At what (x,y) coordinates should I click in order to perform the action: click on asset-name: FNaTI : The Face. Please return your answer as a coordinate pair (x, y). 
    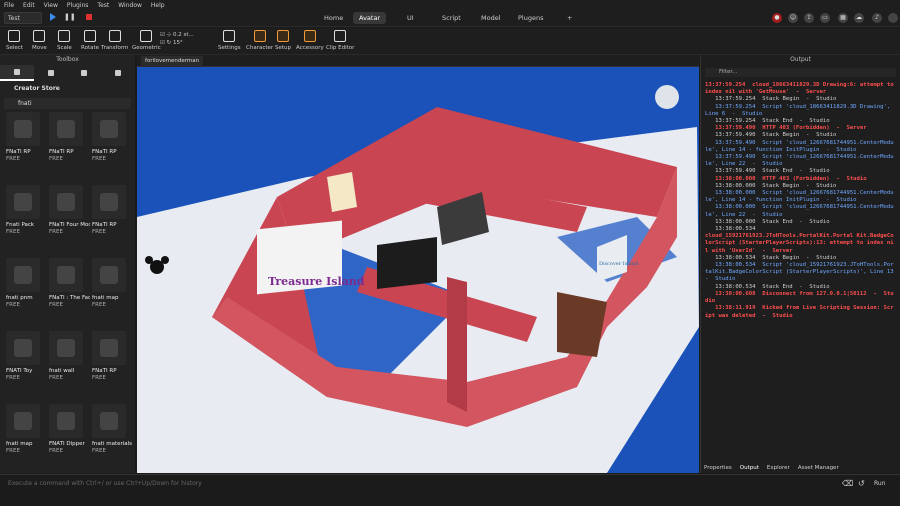
    Looking at the image, I should click on (69, 298).